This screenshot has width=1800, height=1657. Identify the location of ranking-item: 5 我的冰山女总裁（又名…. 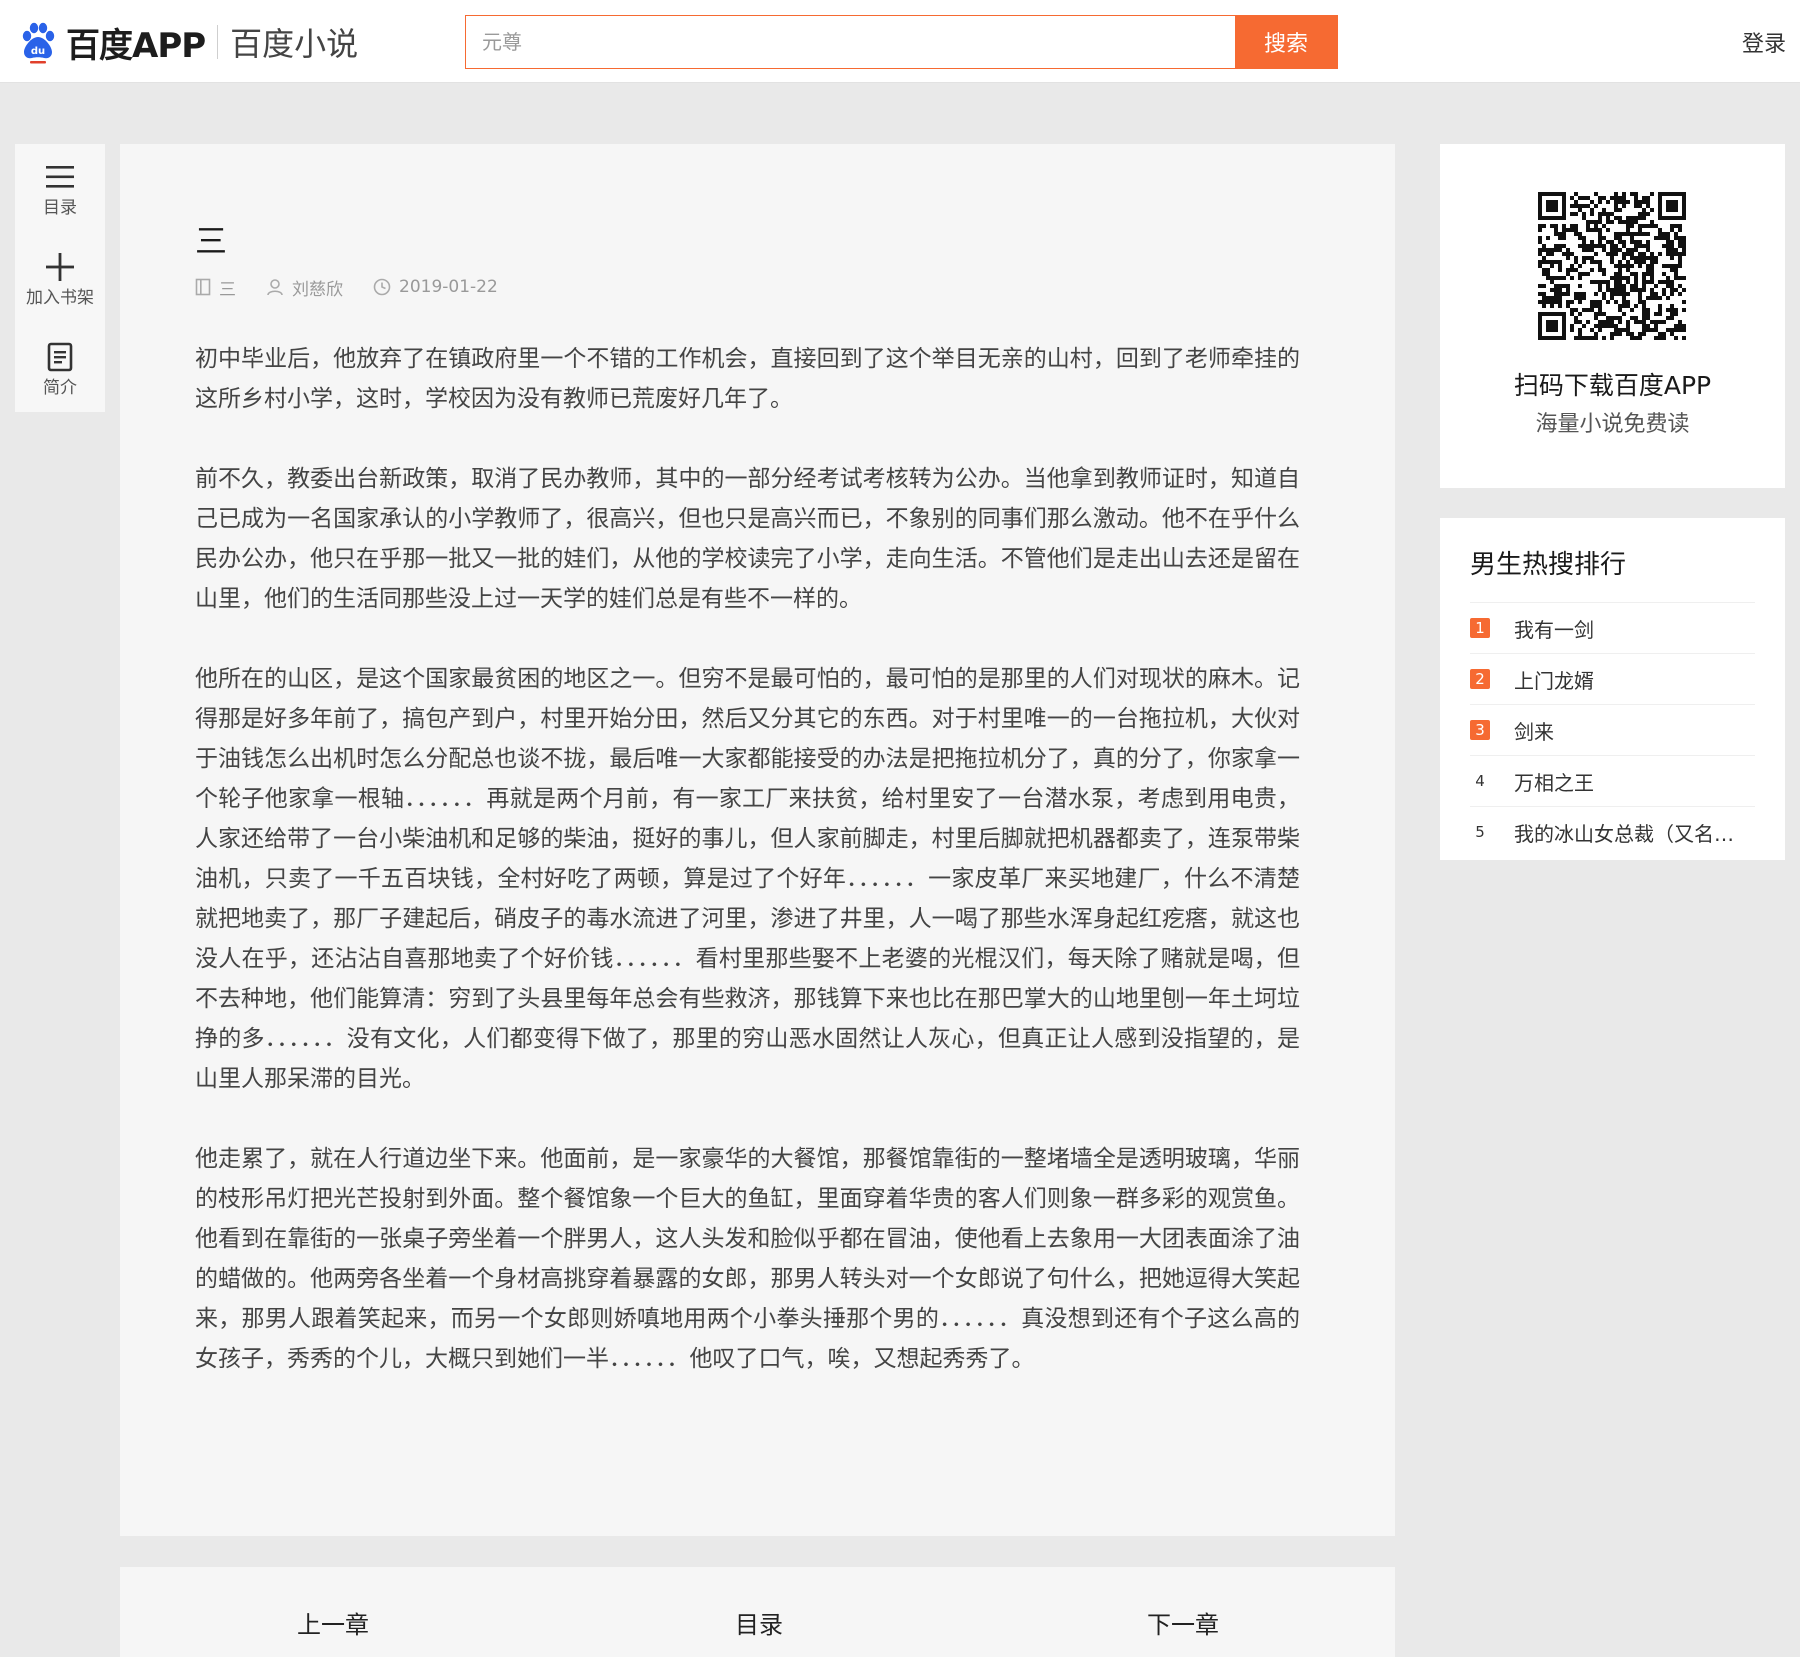
(1612, 832).